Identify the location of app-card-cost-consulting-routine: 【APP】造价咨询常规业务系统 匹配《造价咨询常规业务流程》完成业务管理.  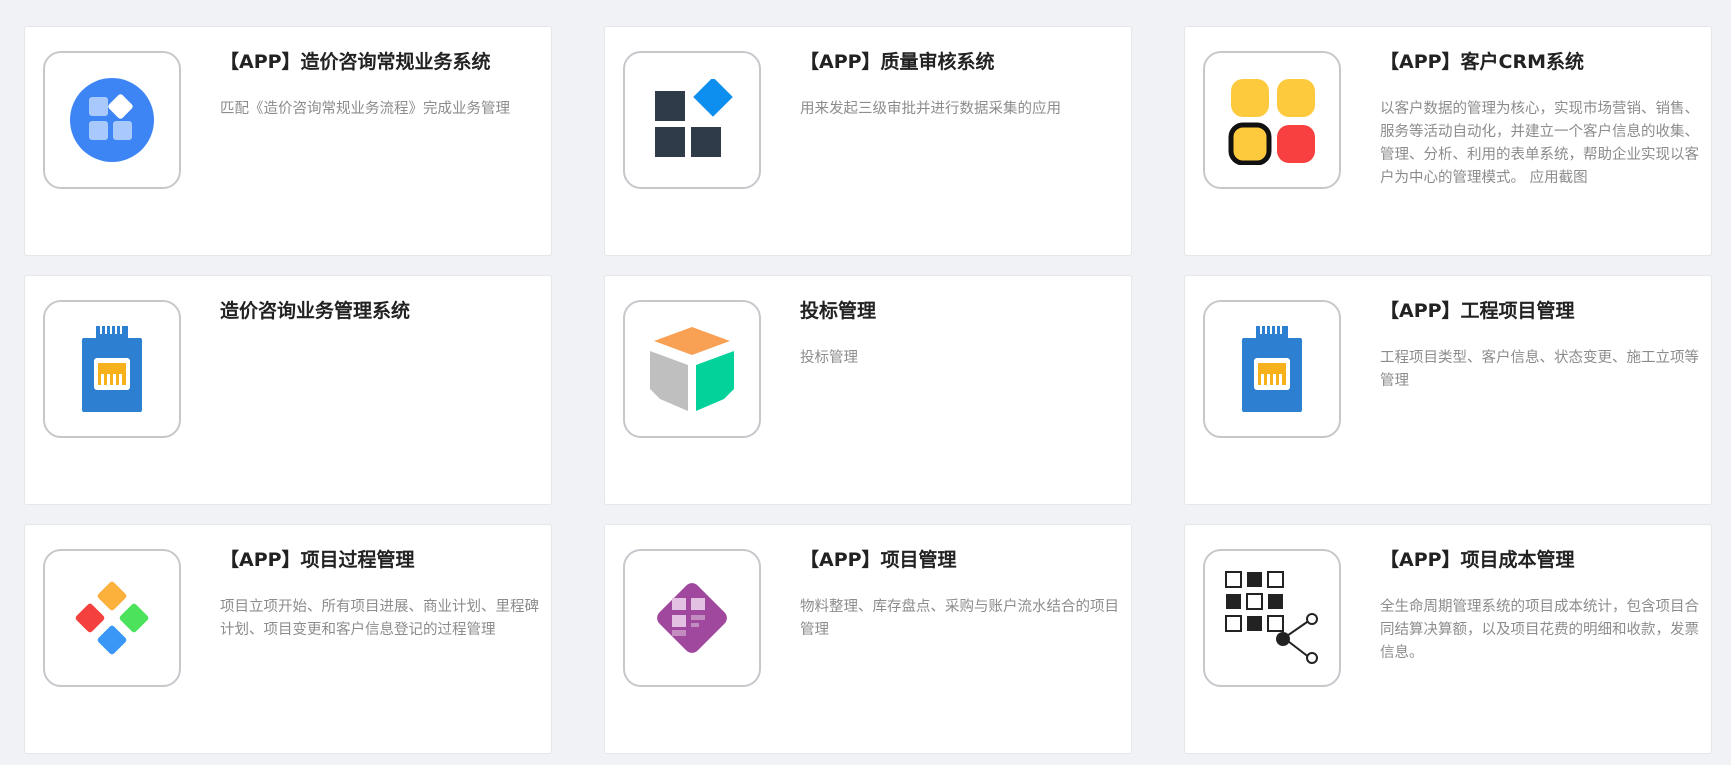
(288, 141).